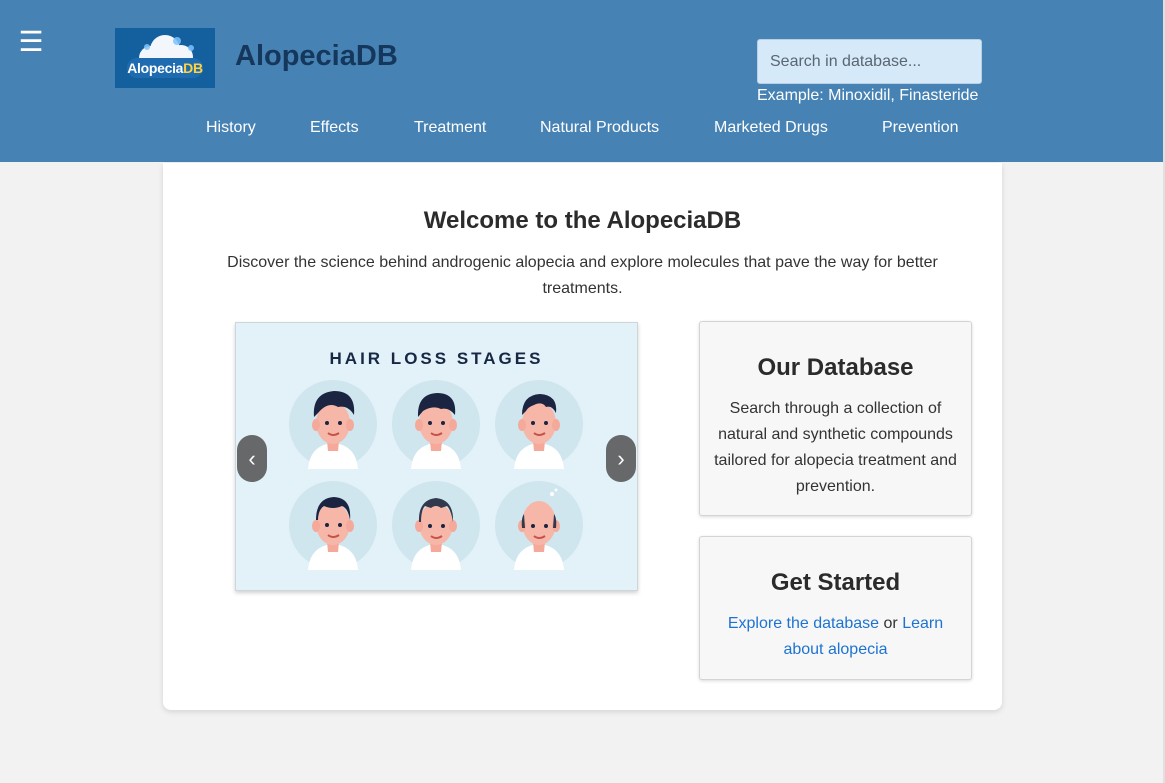 This screenshot has width=1165, height=783. Describe the element at coordinates (920, 128) in the screenshot. I see `nav-prevention: Prevention` at that location.